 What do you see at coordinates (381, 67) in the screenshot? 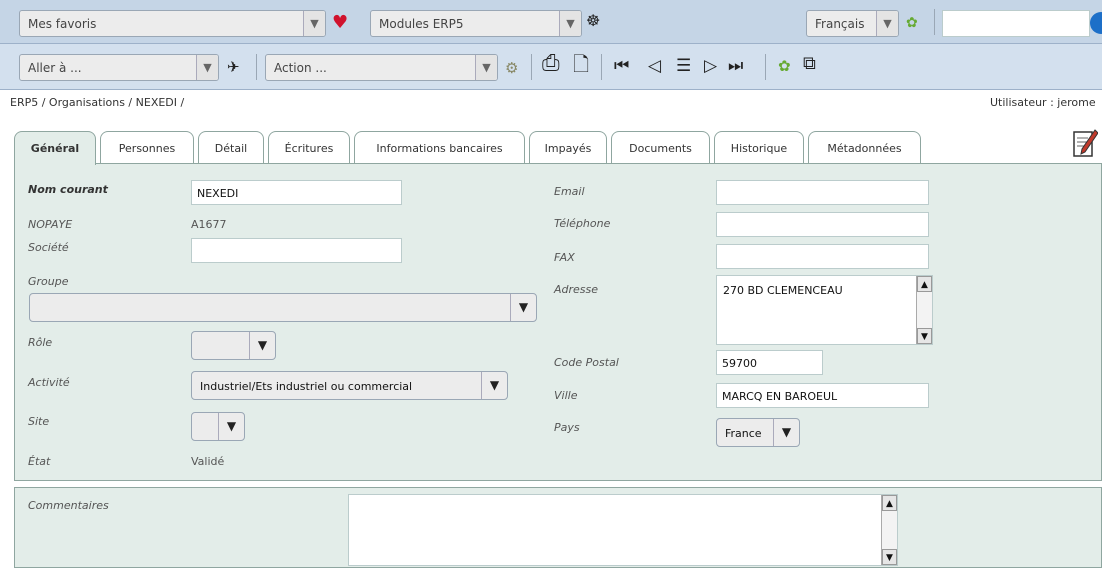
I see `action-select: Action ... ▼` at bounding box center [381, 67].